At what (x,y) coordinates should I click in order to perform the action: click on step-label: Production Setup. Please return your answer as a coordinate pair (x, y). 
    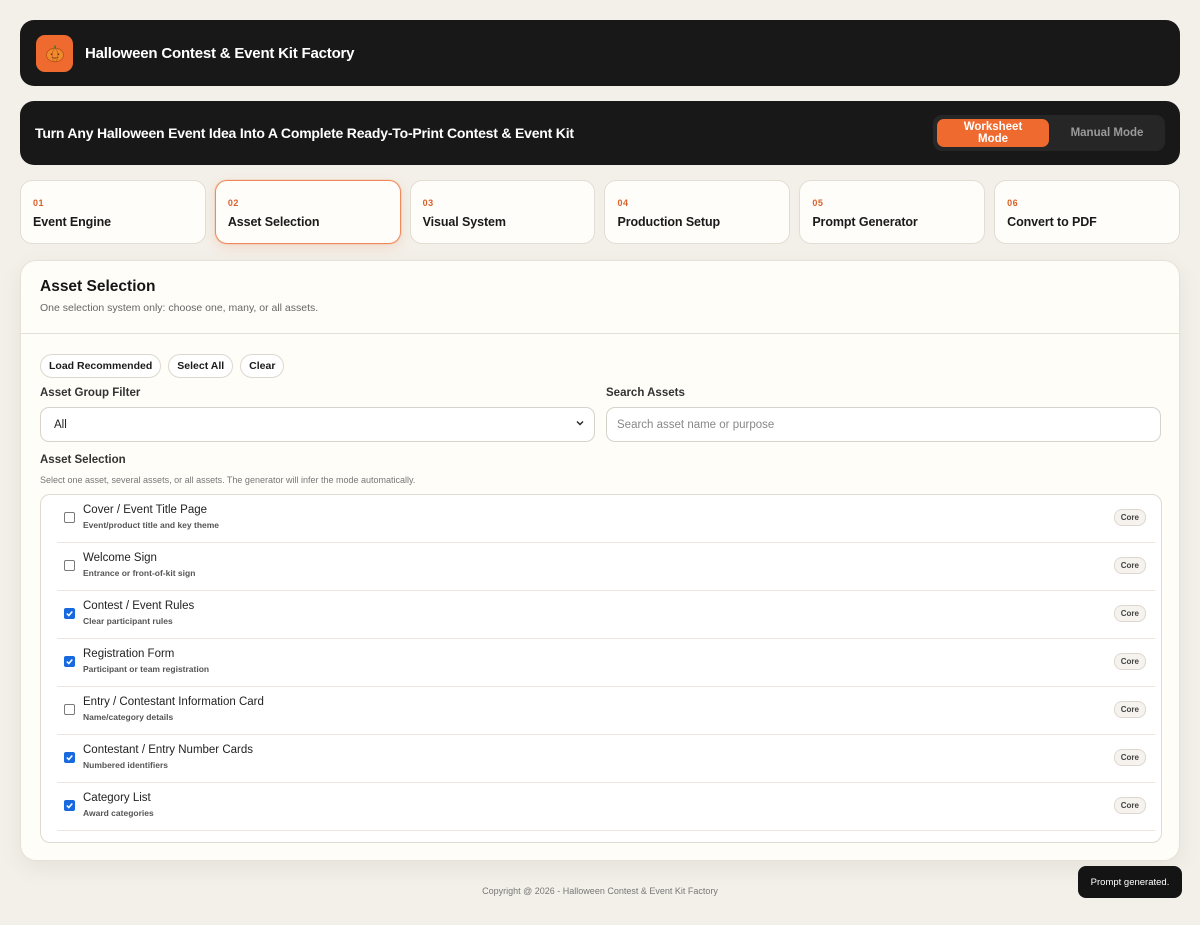
    Looking at the image, I should click on (669, 222).